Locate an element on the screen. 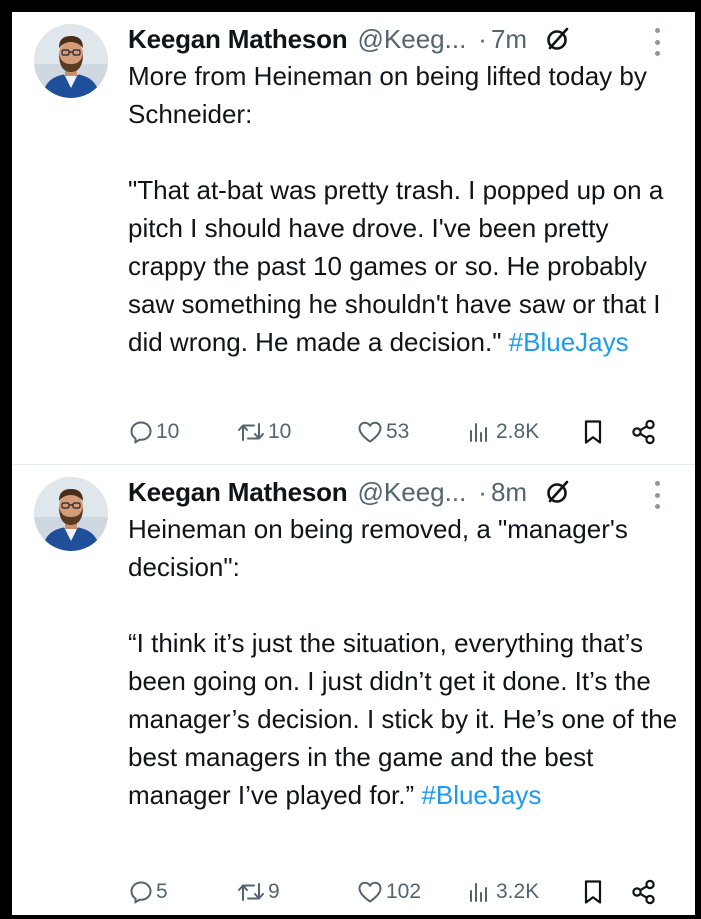  view-count: 3.2K is located at coordinates (518, 891).